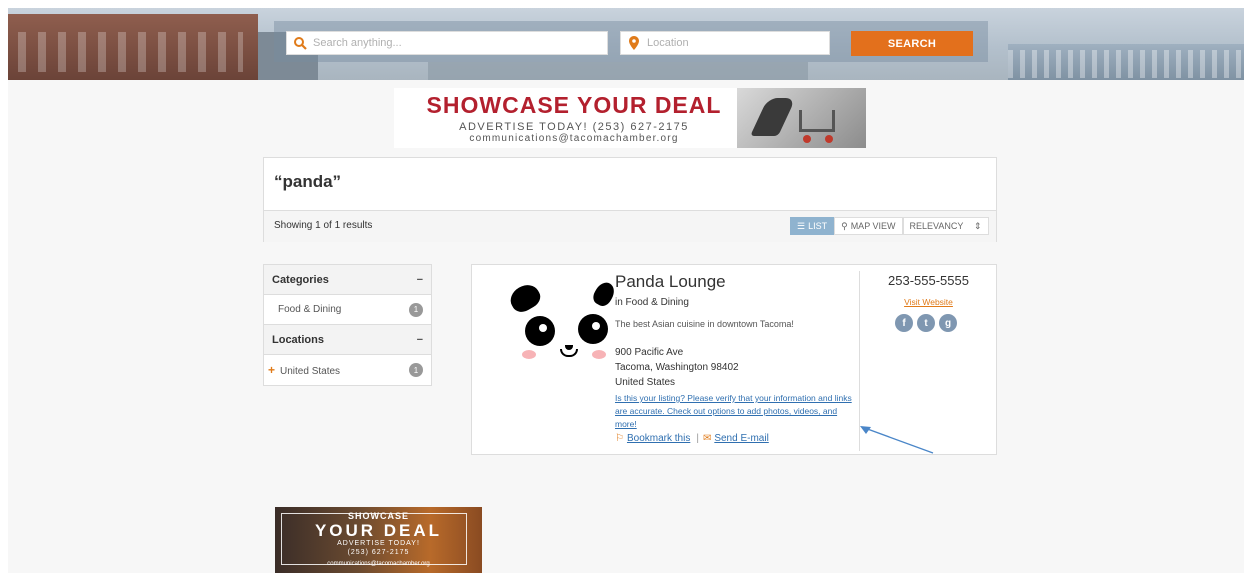  Describe the element at coordinates (618, 71) in the screenshot. I see `hero-building-center` at that location.